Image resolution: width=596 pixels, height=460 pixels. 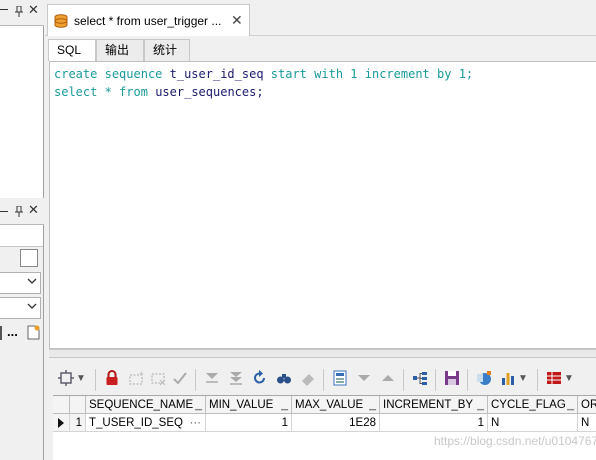 What do you see at coordinates (444, 74) in the screenshot?
I see `keyword: by` at bounding box center [444, 74].